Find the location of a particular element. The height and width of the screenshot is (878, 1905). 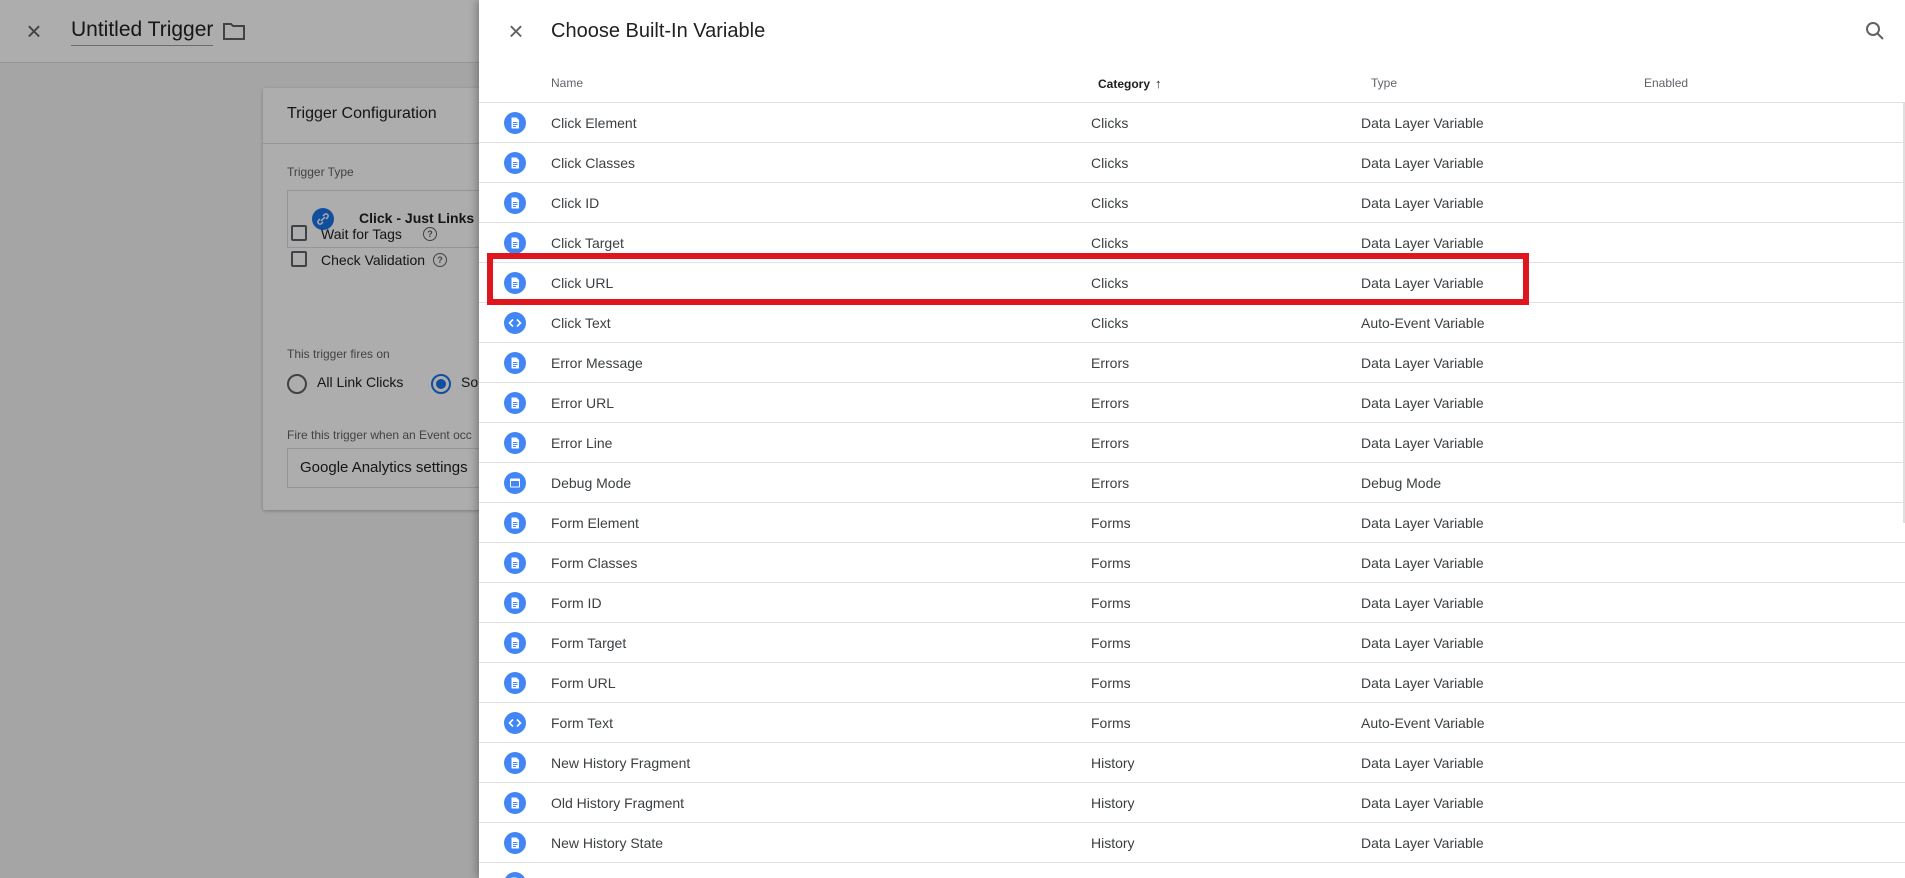

window-icon is located at coordinates (515, 483).